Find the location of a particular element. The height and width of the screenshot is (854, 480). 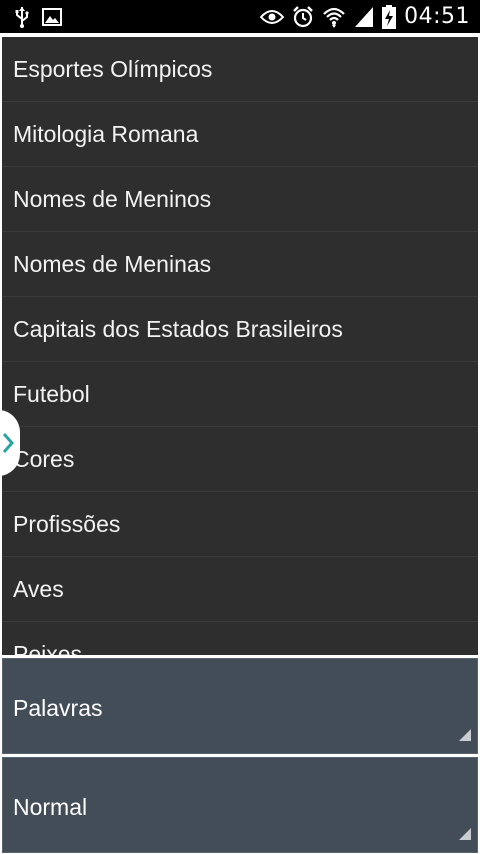

status-right-icons: 04:51 is located at coordinates (365, 17).